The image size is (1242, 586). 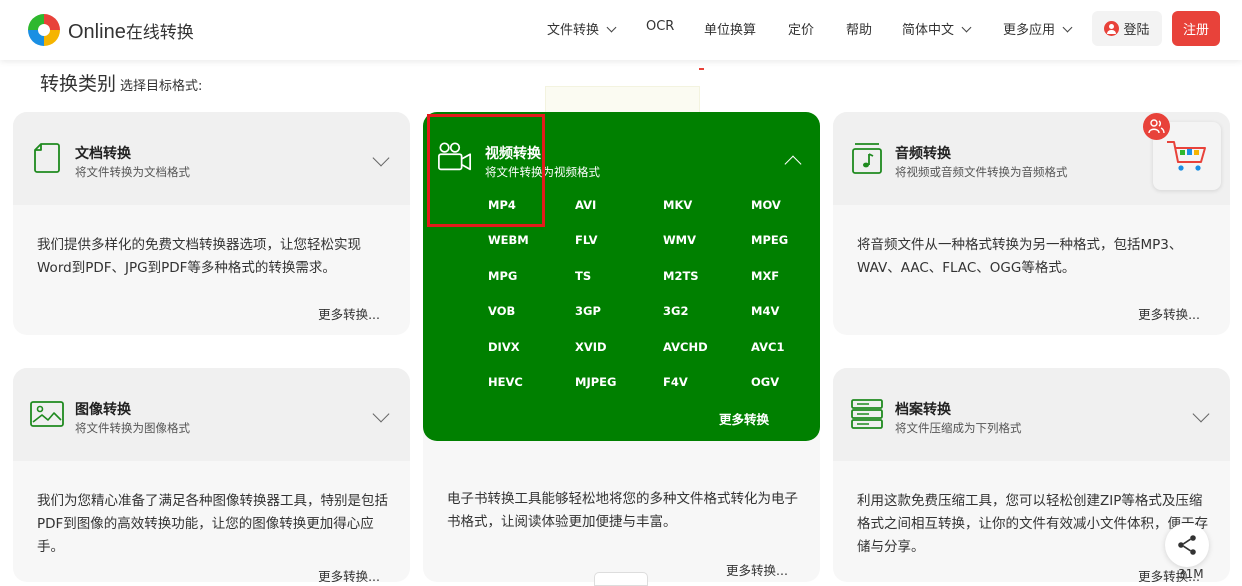 I want to click on format-option: 3GP, so click(x=588, y=311).